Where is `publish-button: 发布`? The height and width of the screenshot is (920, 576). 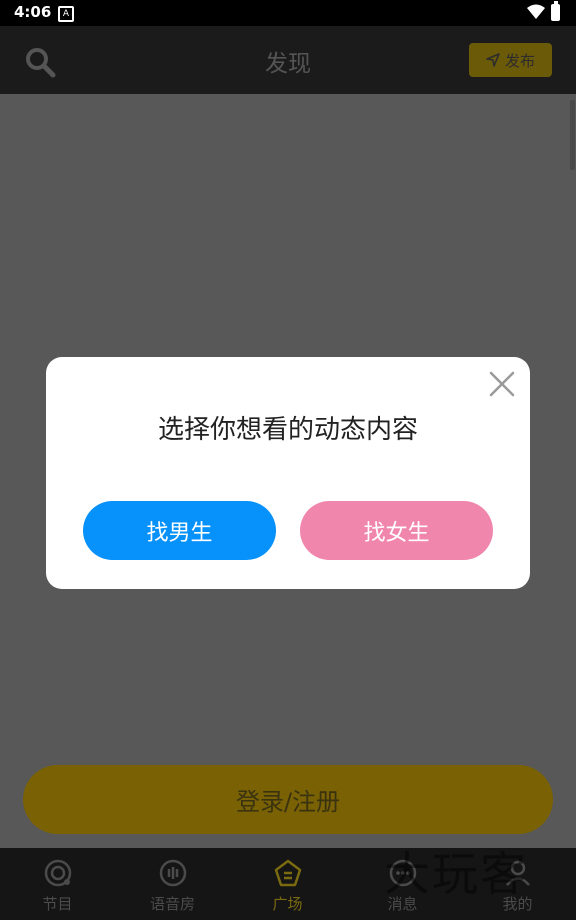 publish-button: 发布 is located at coordinates (510, 60).